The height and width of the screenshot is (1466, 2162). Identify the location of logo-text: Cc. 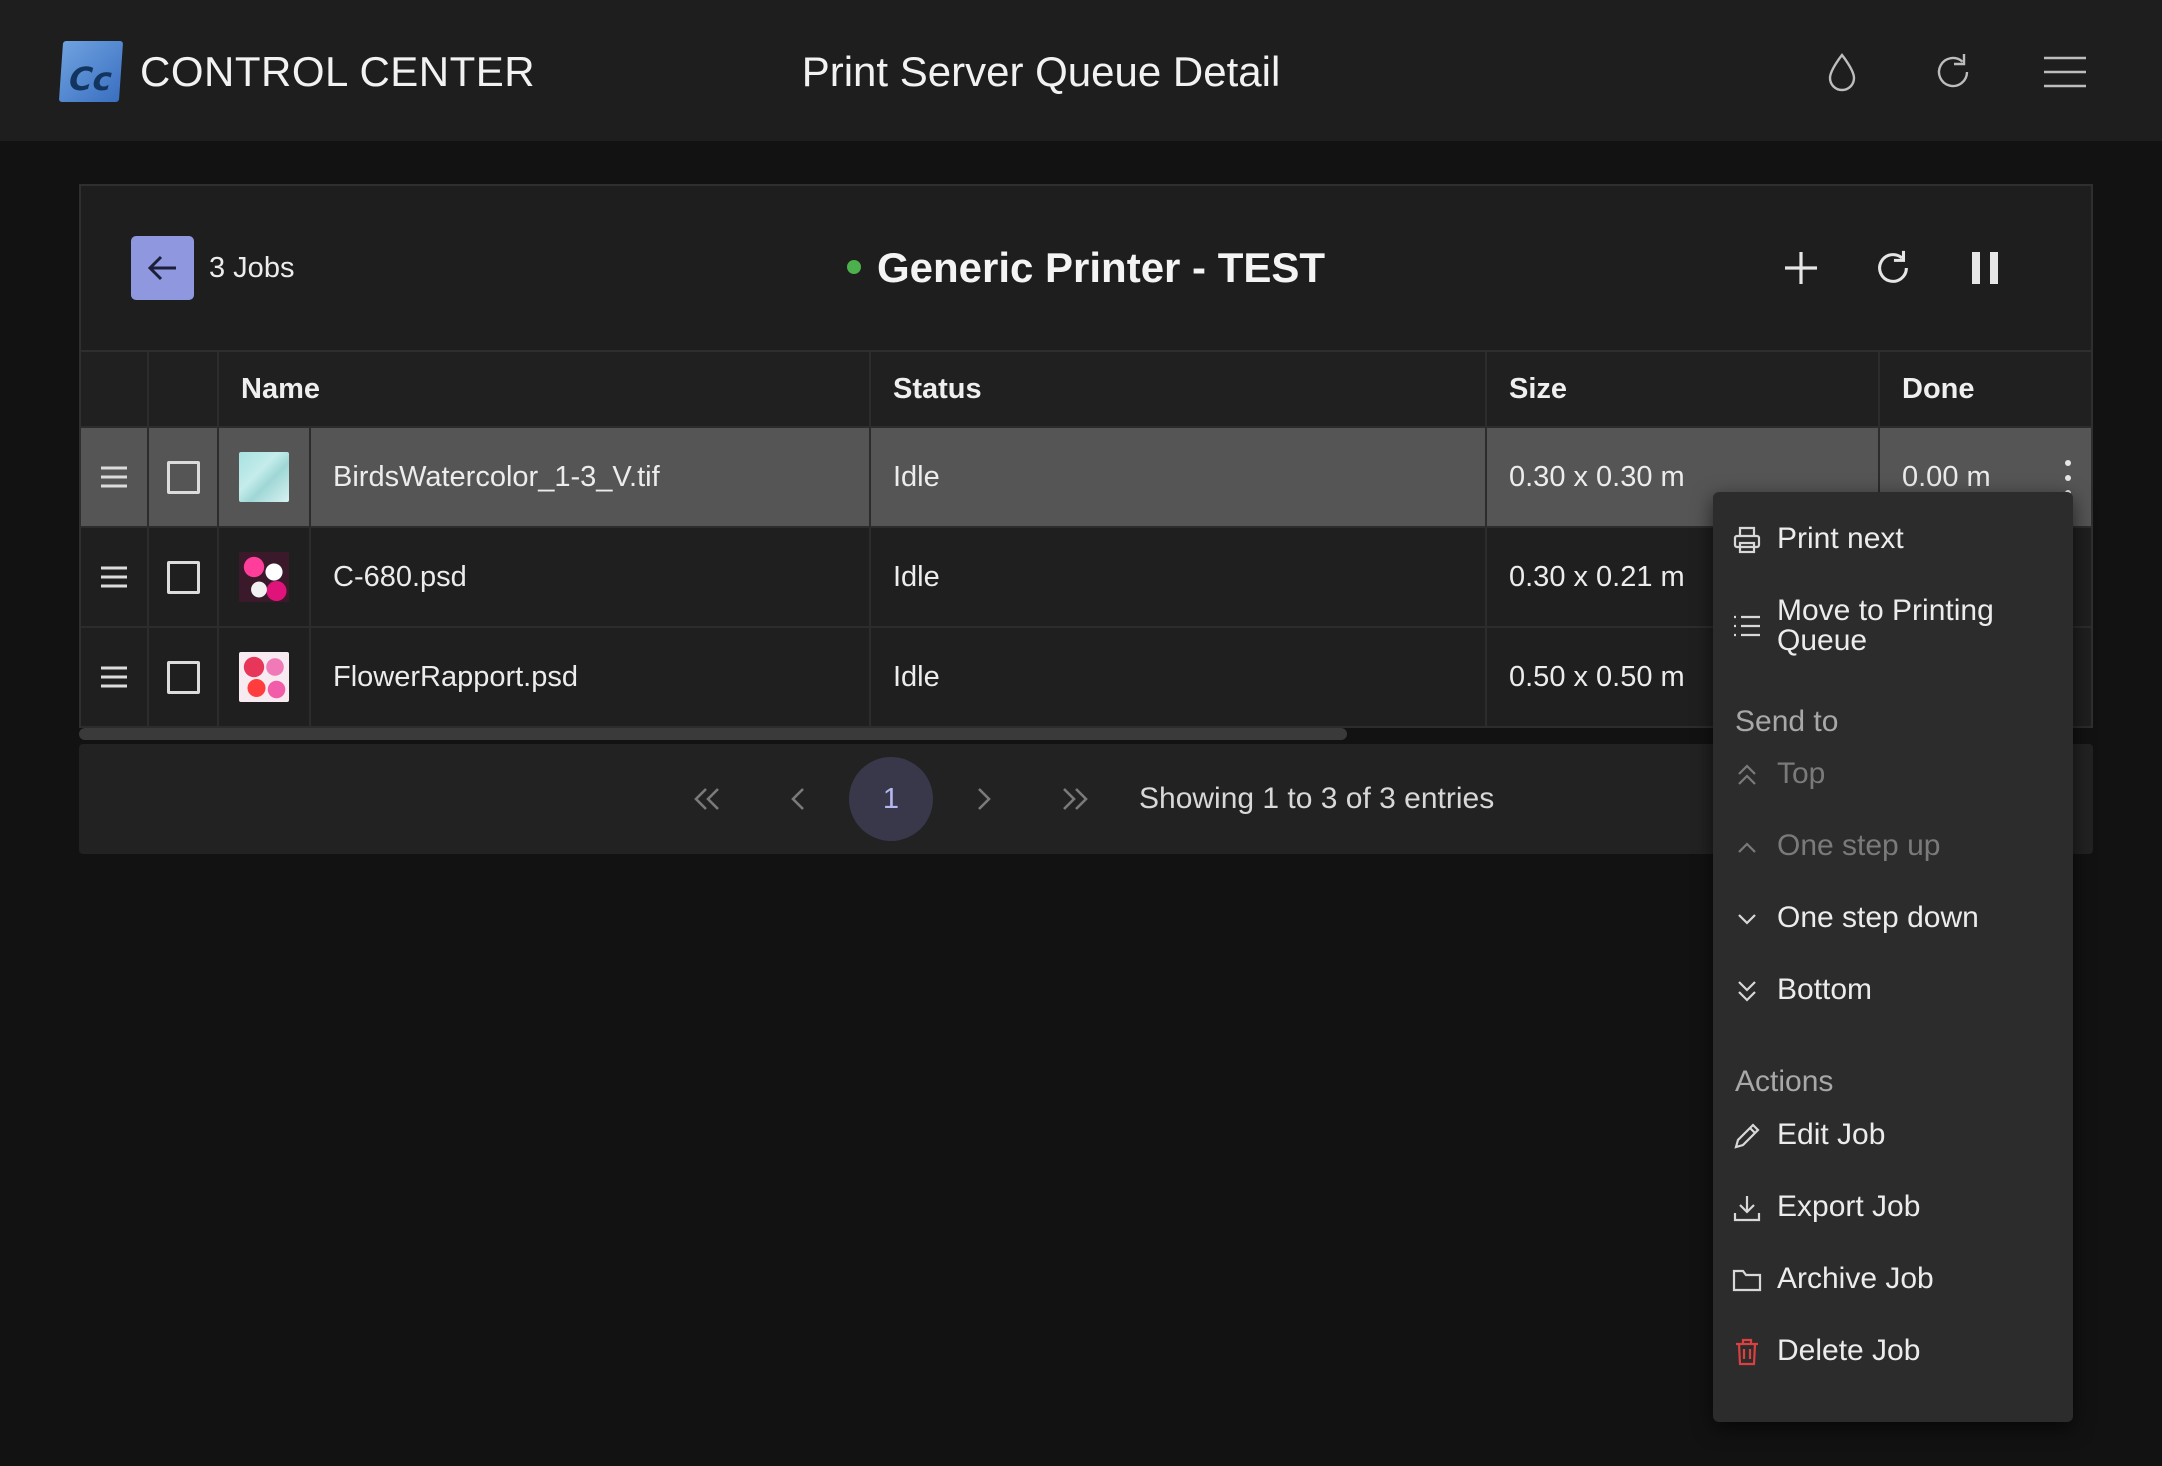
(90, 79).